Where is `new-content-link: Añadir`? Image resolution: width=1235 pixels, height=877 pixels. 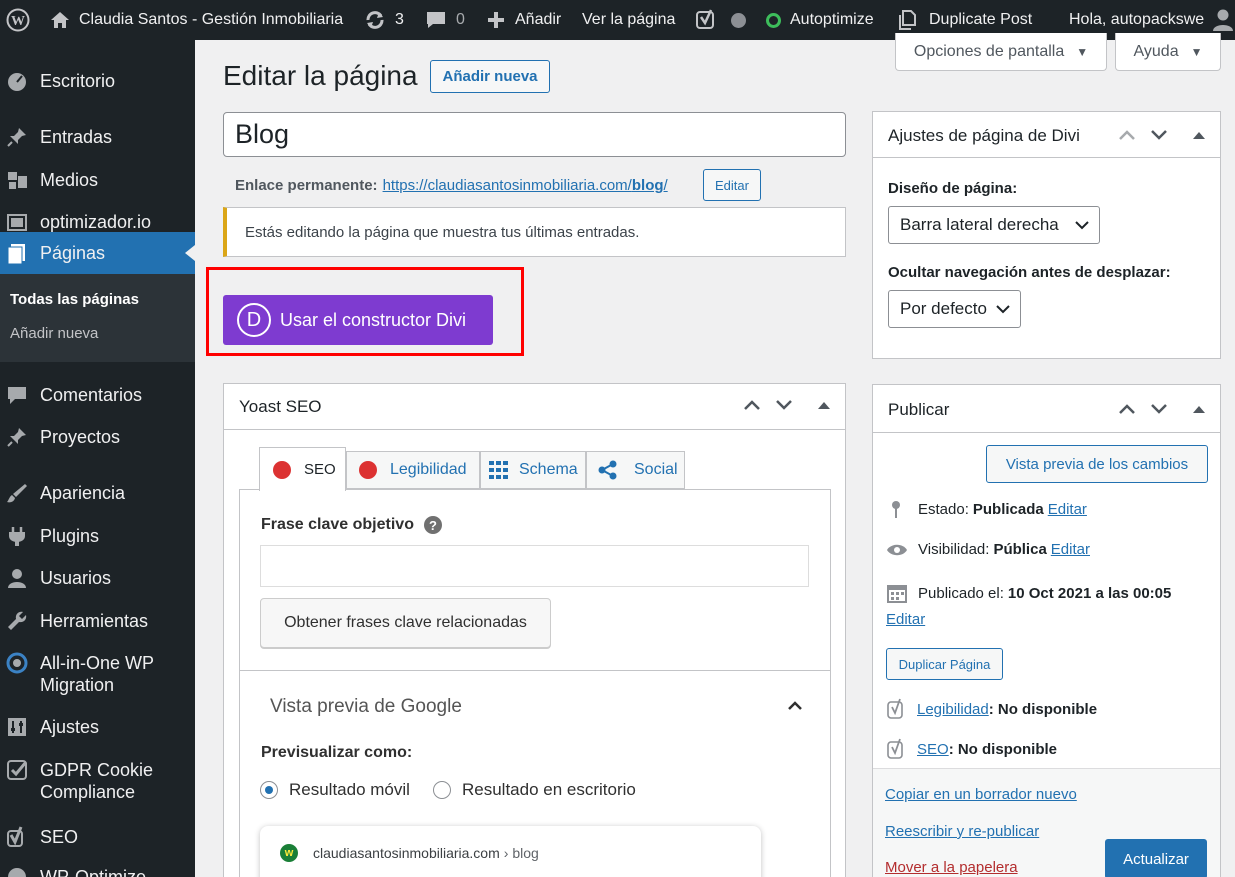 new-content-link: Añadir is located at coordinates (524, 20).